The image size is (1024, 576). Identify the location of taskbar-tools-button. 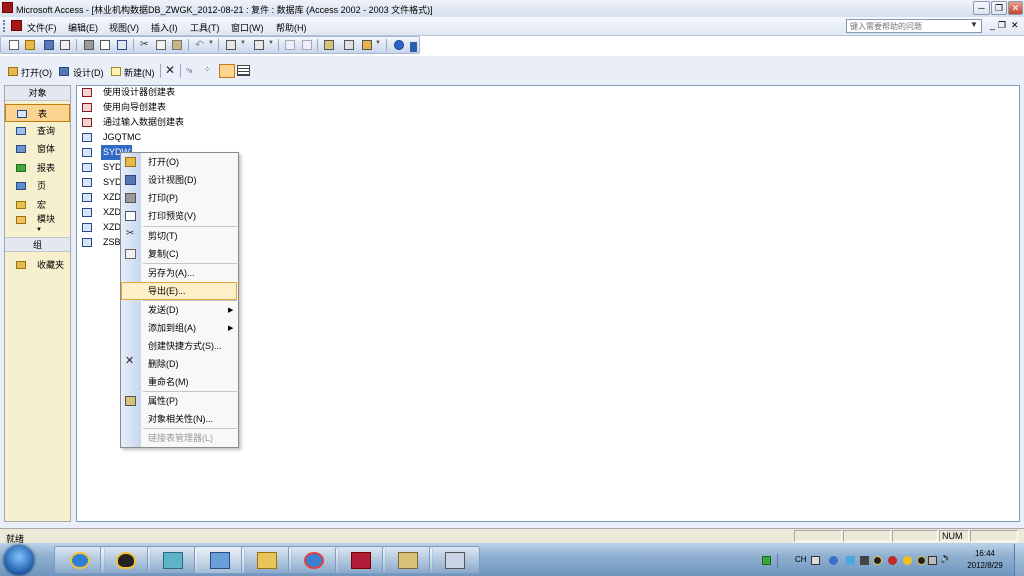
(407, 560).